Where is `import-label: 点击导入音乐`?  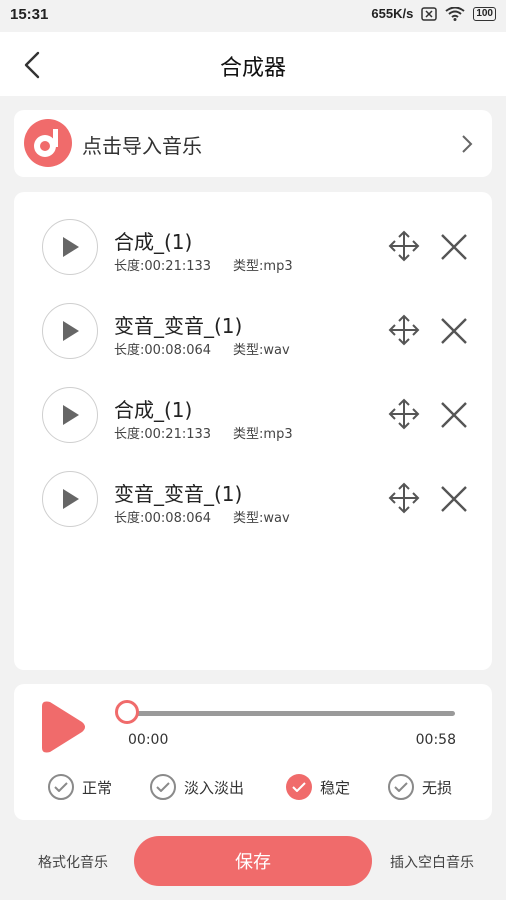
import-label: 点击导入音乐 is located at coordinates (142, 146).